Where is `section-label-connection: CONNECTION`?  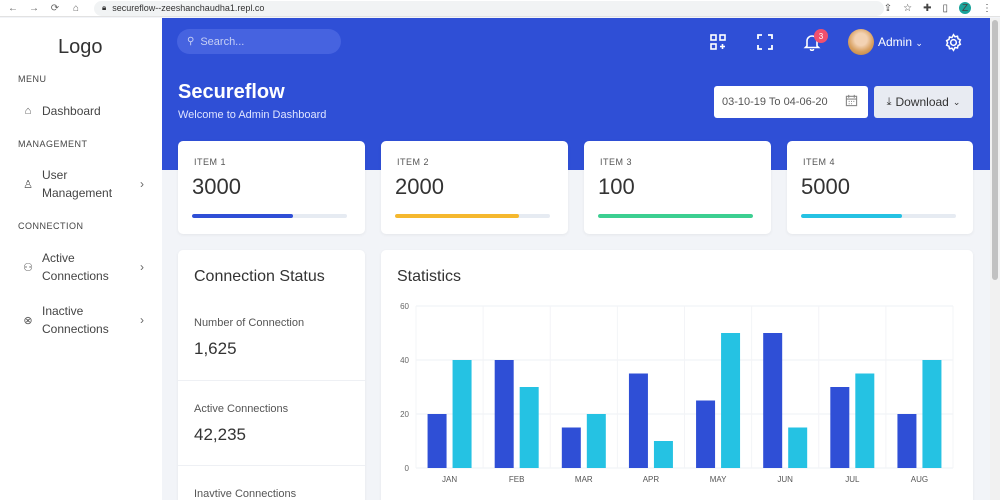 section-label-connection: CONNECTION is located at coordinates (51, 226).